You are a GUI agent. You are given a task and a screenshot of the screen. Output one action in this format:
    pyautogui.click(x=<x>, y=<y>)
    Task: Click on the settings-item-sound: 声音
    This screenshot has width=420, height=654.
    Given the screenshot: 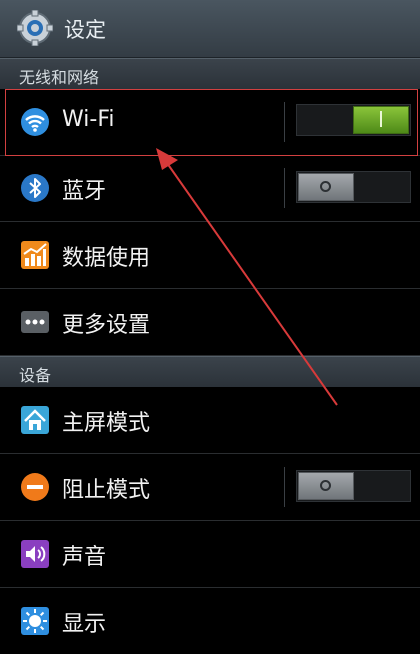 What is the action you would take?
    pyautogui.click(x=210, y=554)
    